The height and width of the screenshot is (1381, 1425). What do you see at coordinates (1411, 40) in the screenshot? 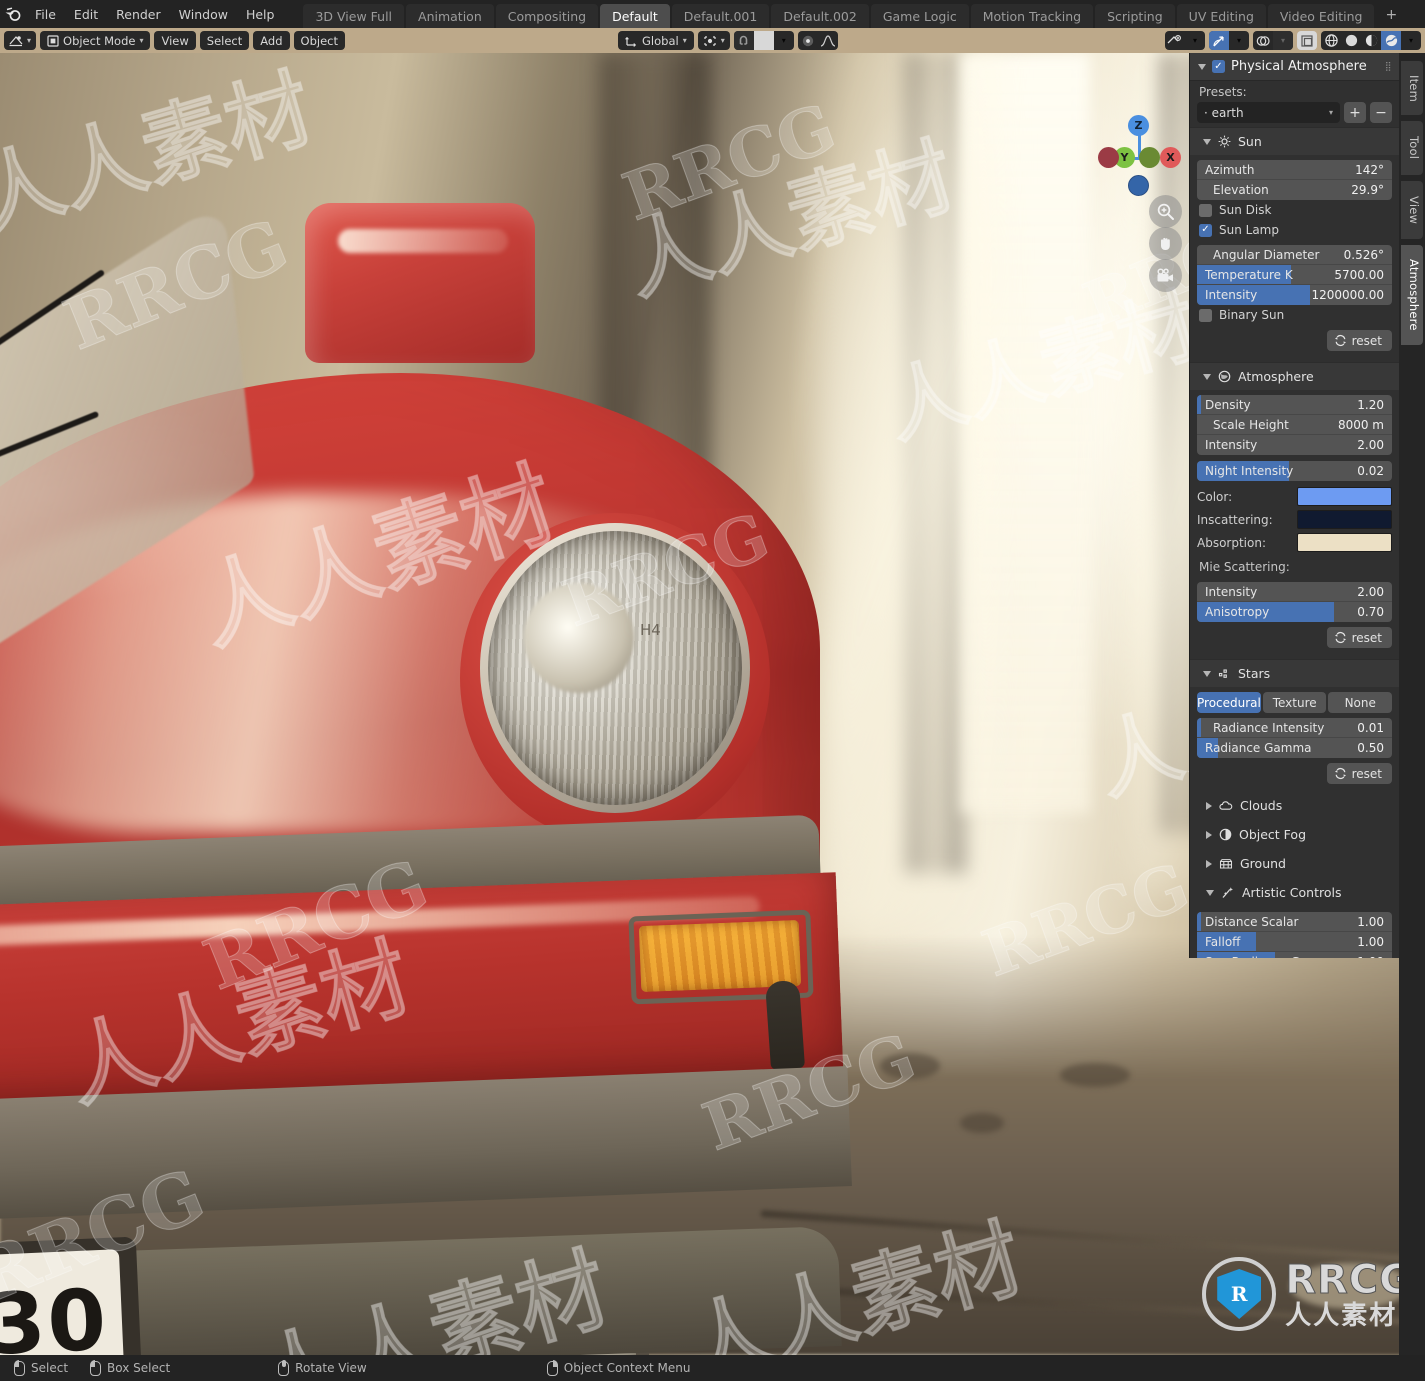
I see `shading-dropdown: ▾` at bounding box center [1411, 40].